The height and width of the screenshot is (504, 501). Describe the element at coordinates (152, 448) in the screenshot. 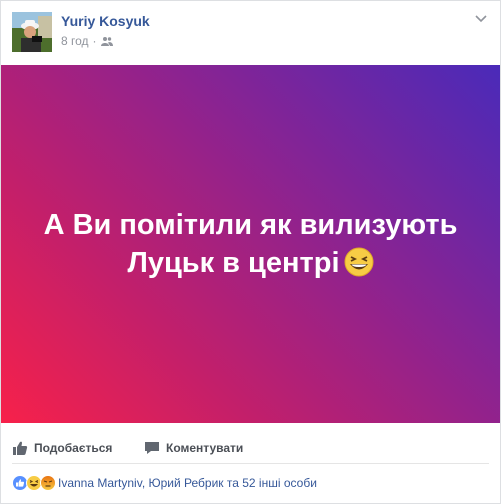

I see `speech-bubble-icon` at that location.